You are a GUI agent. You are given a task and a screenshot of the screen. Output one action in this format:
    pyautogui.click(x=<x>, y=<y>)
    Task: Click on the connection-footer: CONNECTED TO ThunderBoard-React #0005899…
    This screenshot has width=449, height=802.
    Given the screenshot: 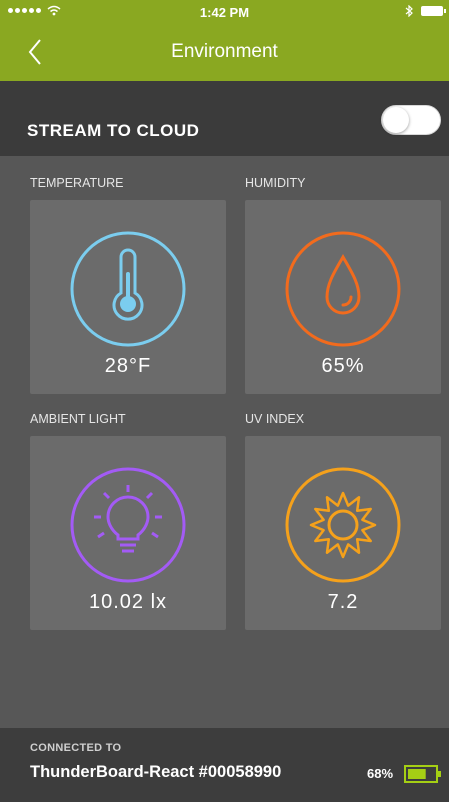 What is the action you would take?
    pyautogui.click(x=224, y=765)
    